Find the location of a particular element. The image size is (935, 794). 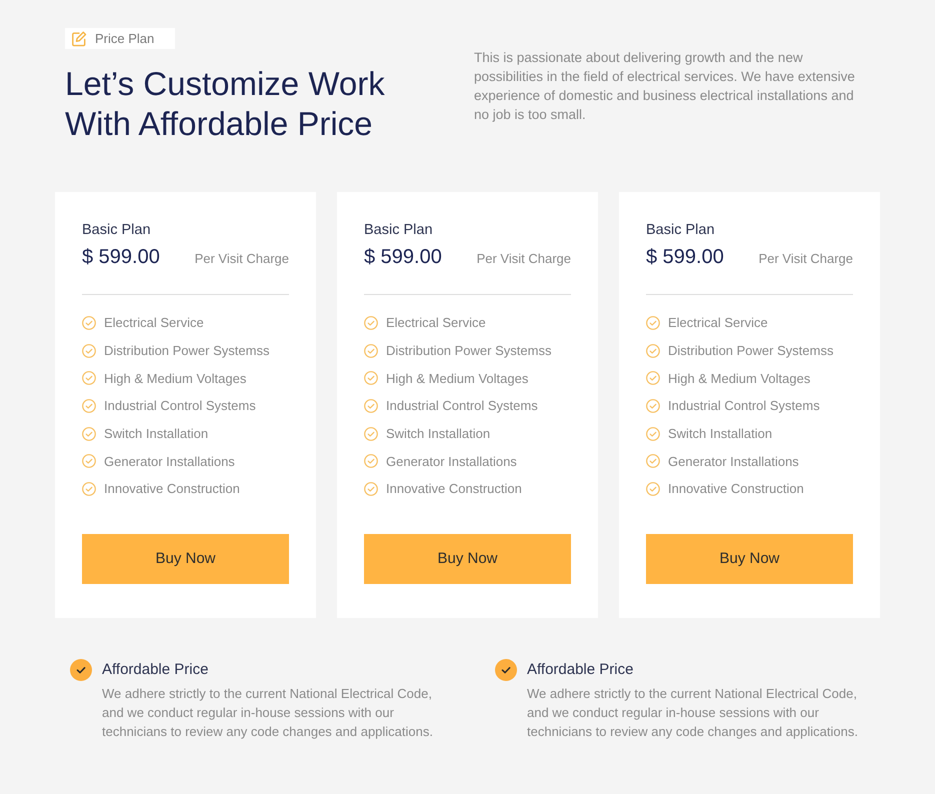

pencil-square-icon is located at coordinates (79, 38).